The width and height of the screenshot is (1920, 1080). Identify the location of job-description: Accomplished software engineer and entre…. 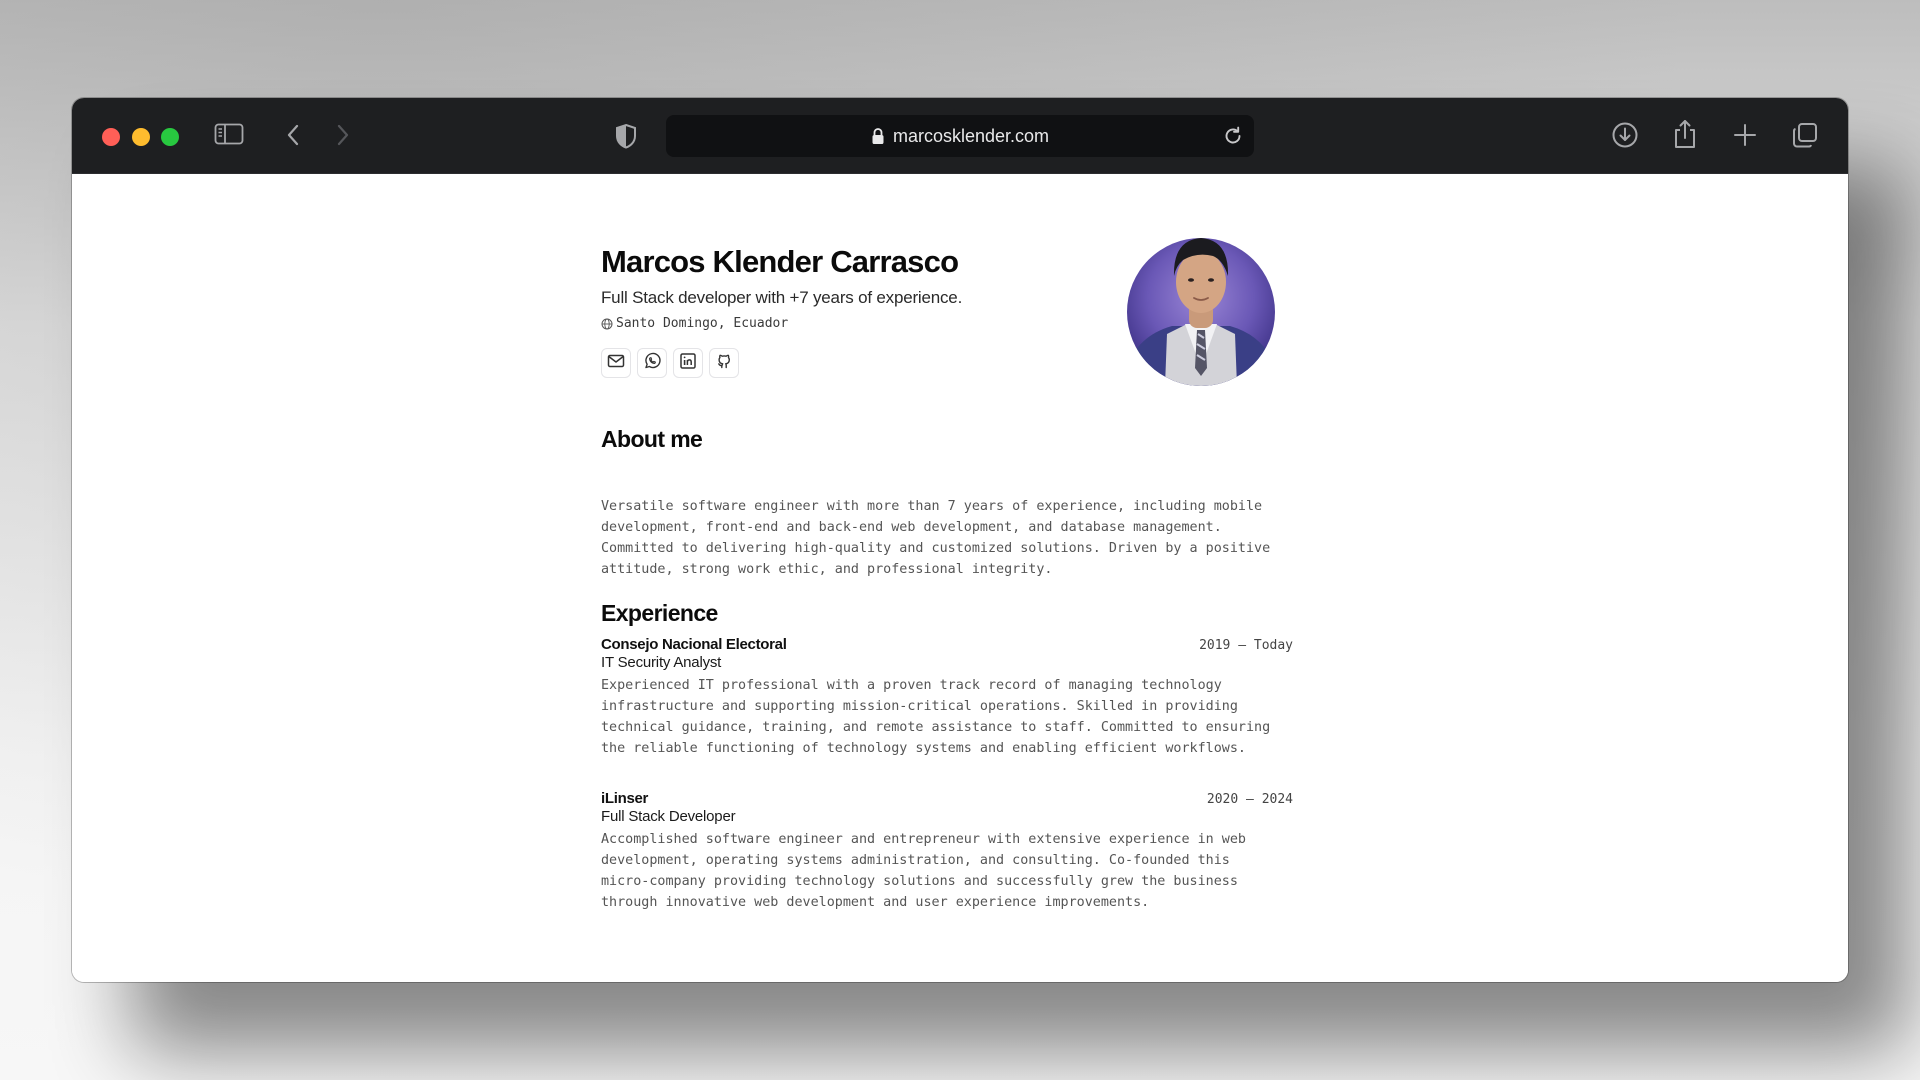
(947, 871).